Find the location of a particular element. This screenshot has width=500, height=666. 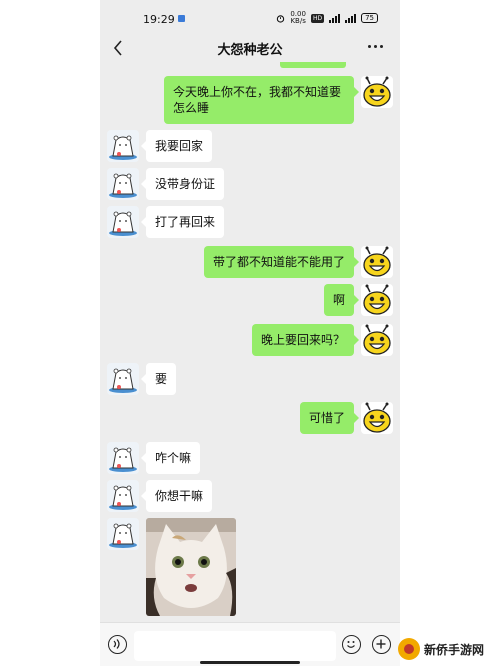

signal-icon is located at coordinates (335, 18).